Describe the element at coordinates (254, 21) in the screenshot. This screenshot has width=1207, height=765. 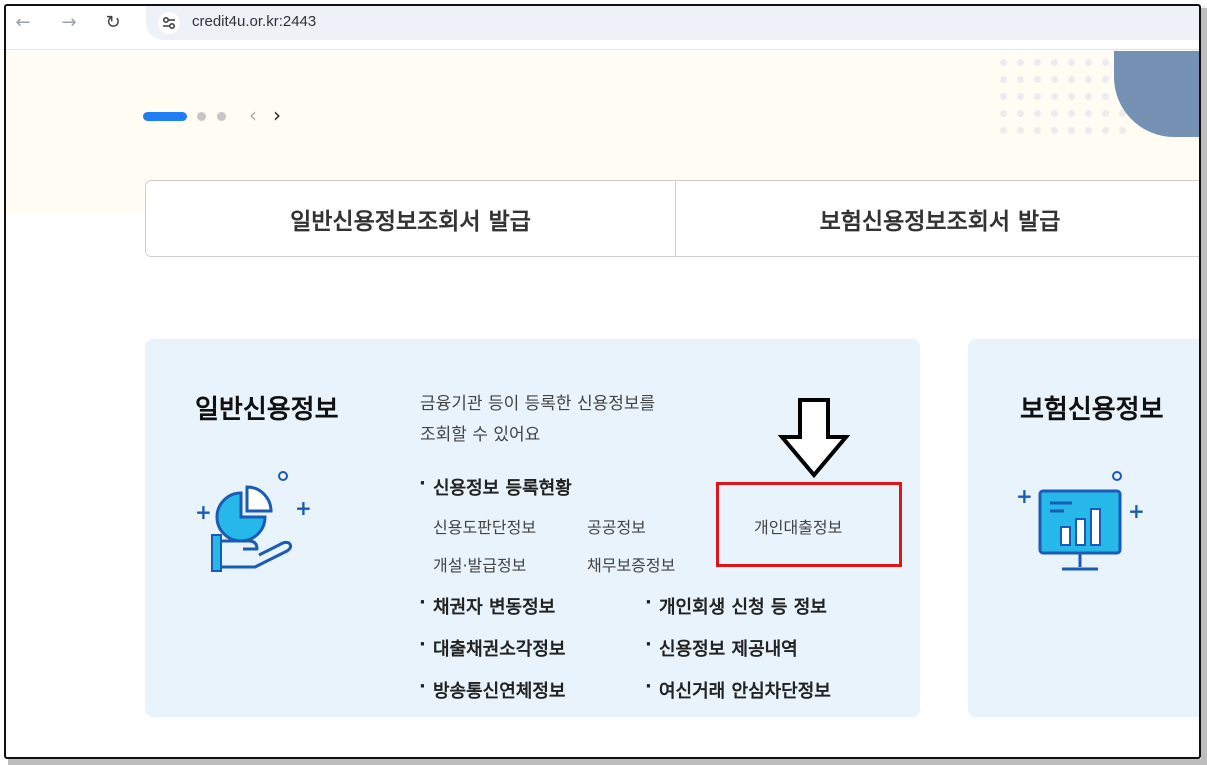
I see `url-text: credit4u.or.kr:2443` at that location.